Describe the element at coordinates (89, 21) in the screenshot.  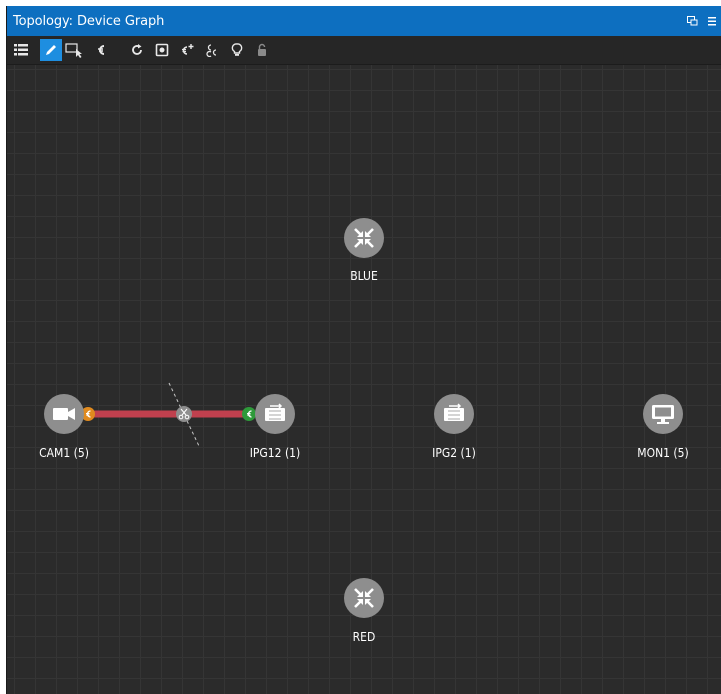
I see `window-title: Topology: Device Graph` at that location.